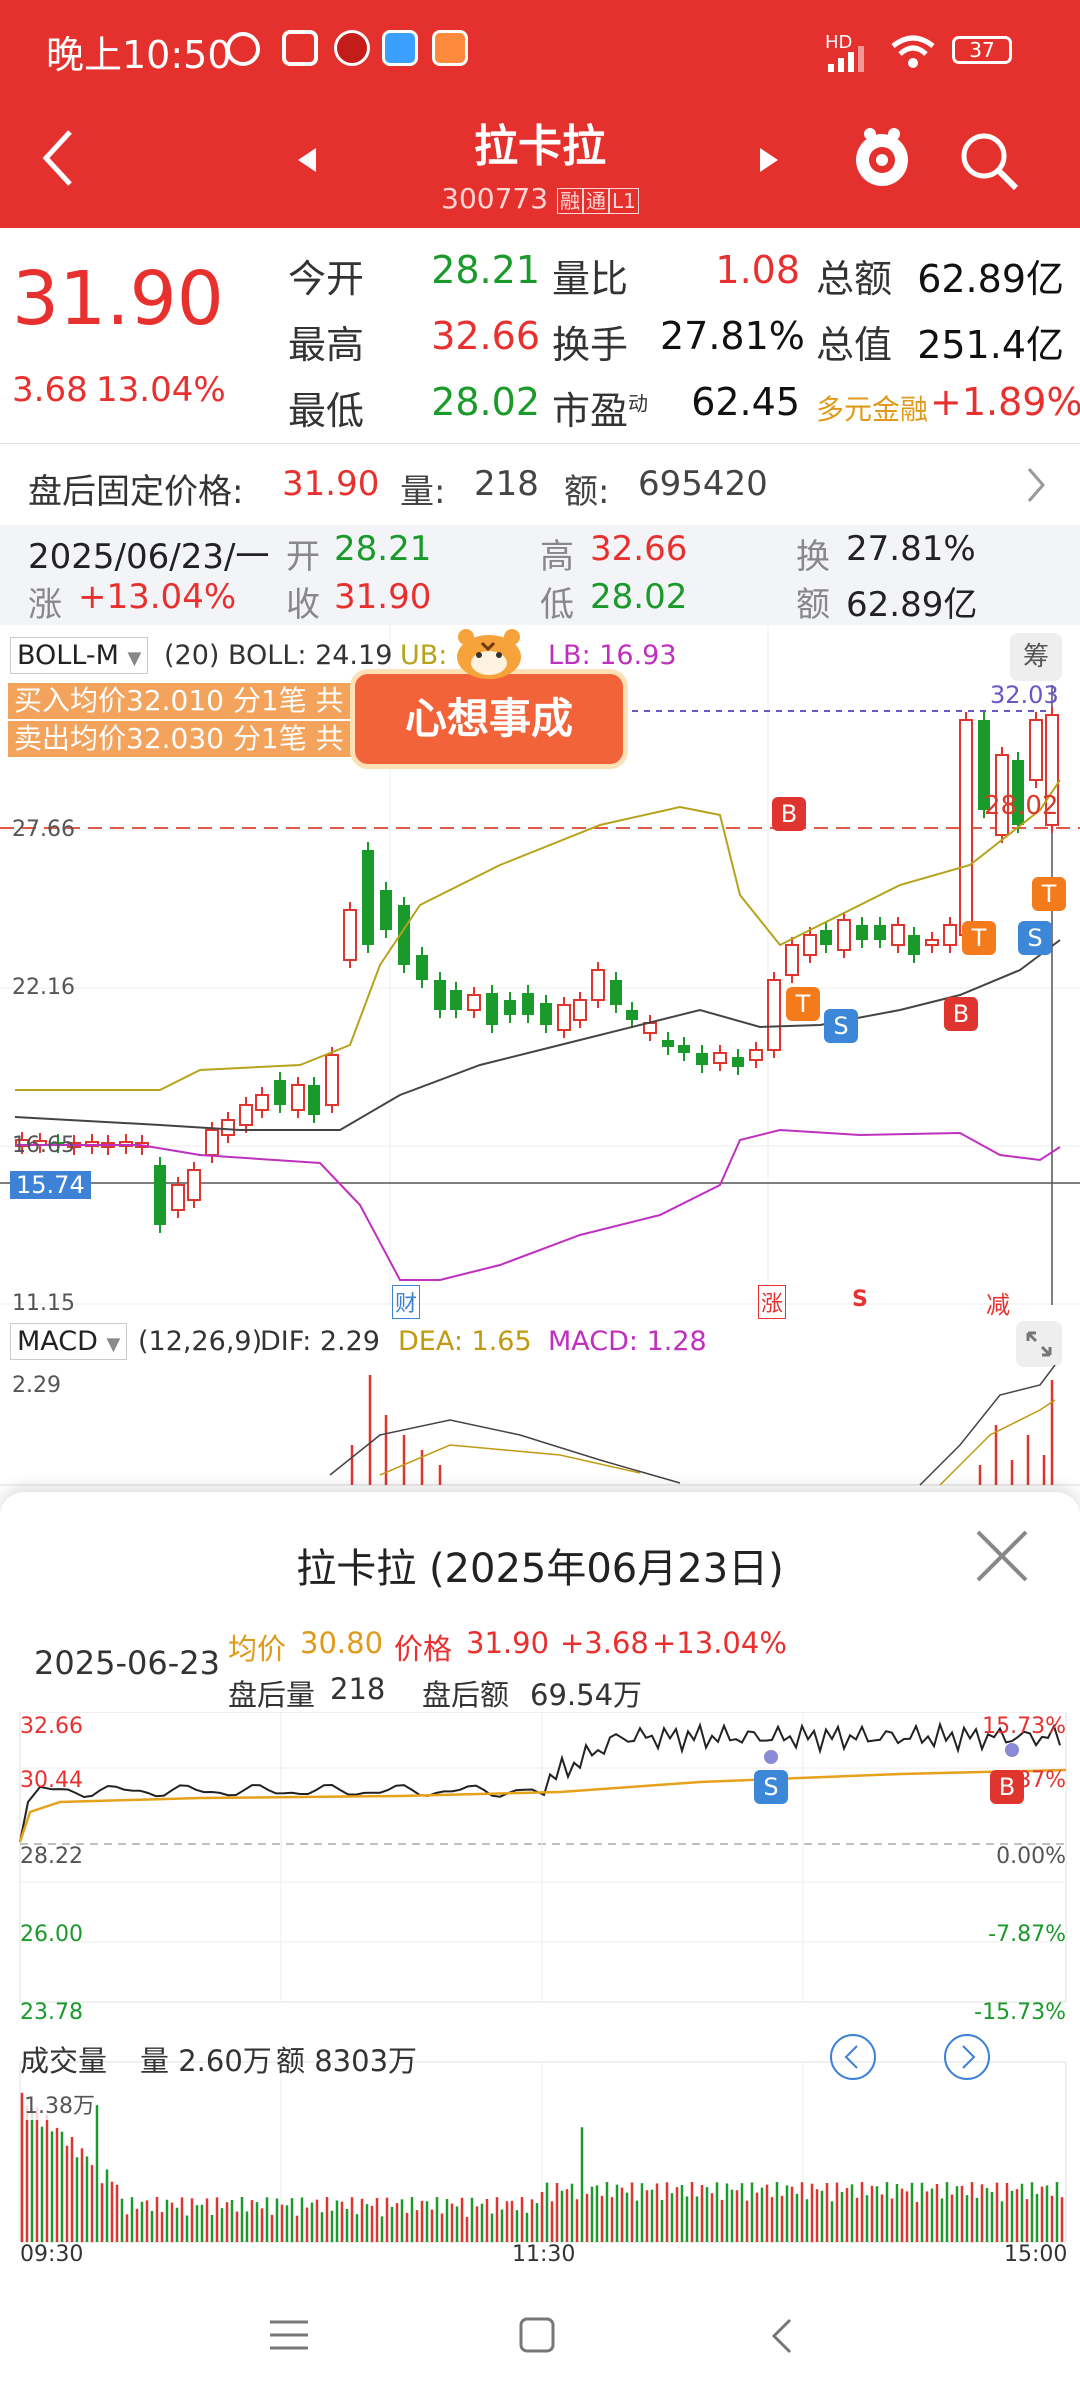 Image resolution: width=1080 pixels, height=2400 pixels. What do you see at coordinates (771, 1787) in the screenshot?
I see `intraday-signal-s: S` at bounding box center [771, 1787].